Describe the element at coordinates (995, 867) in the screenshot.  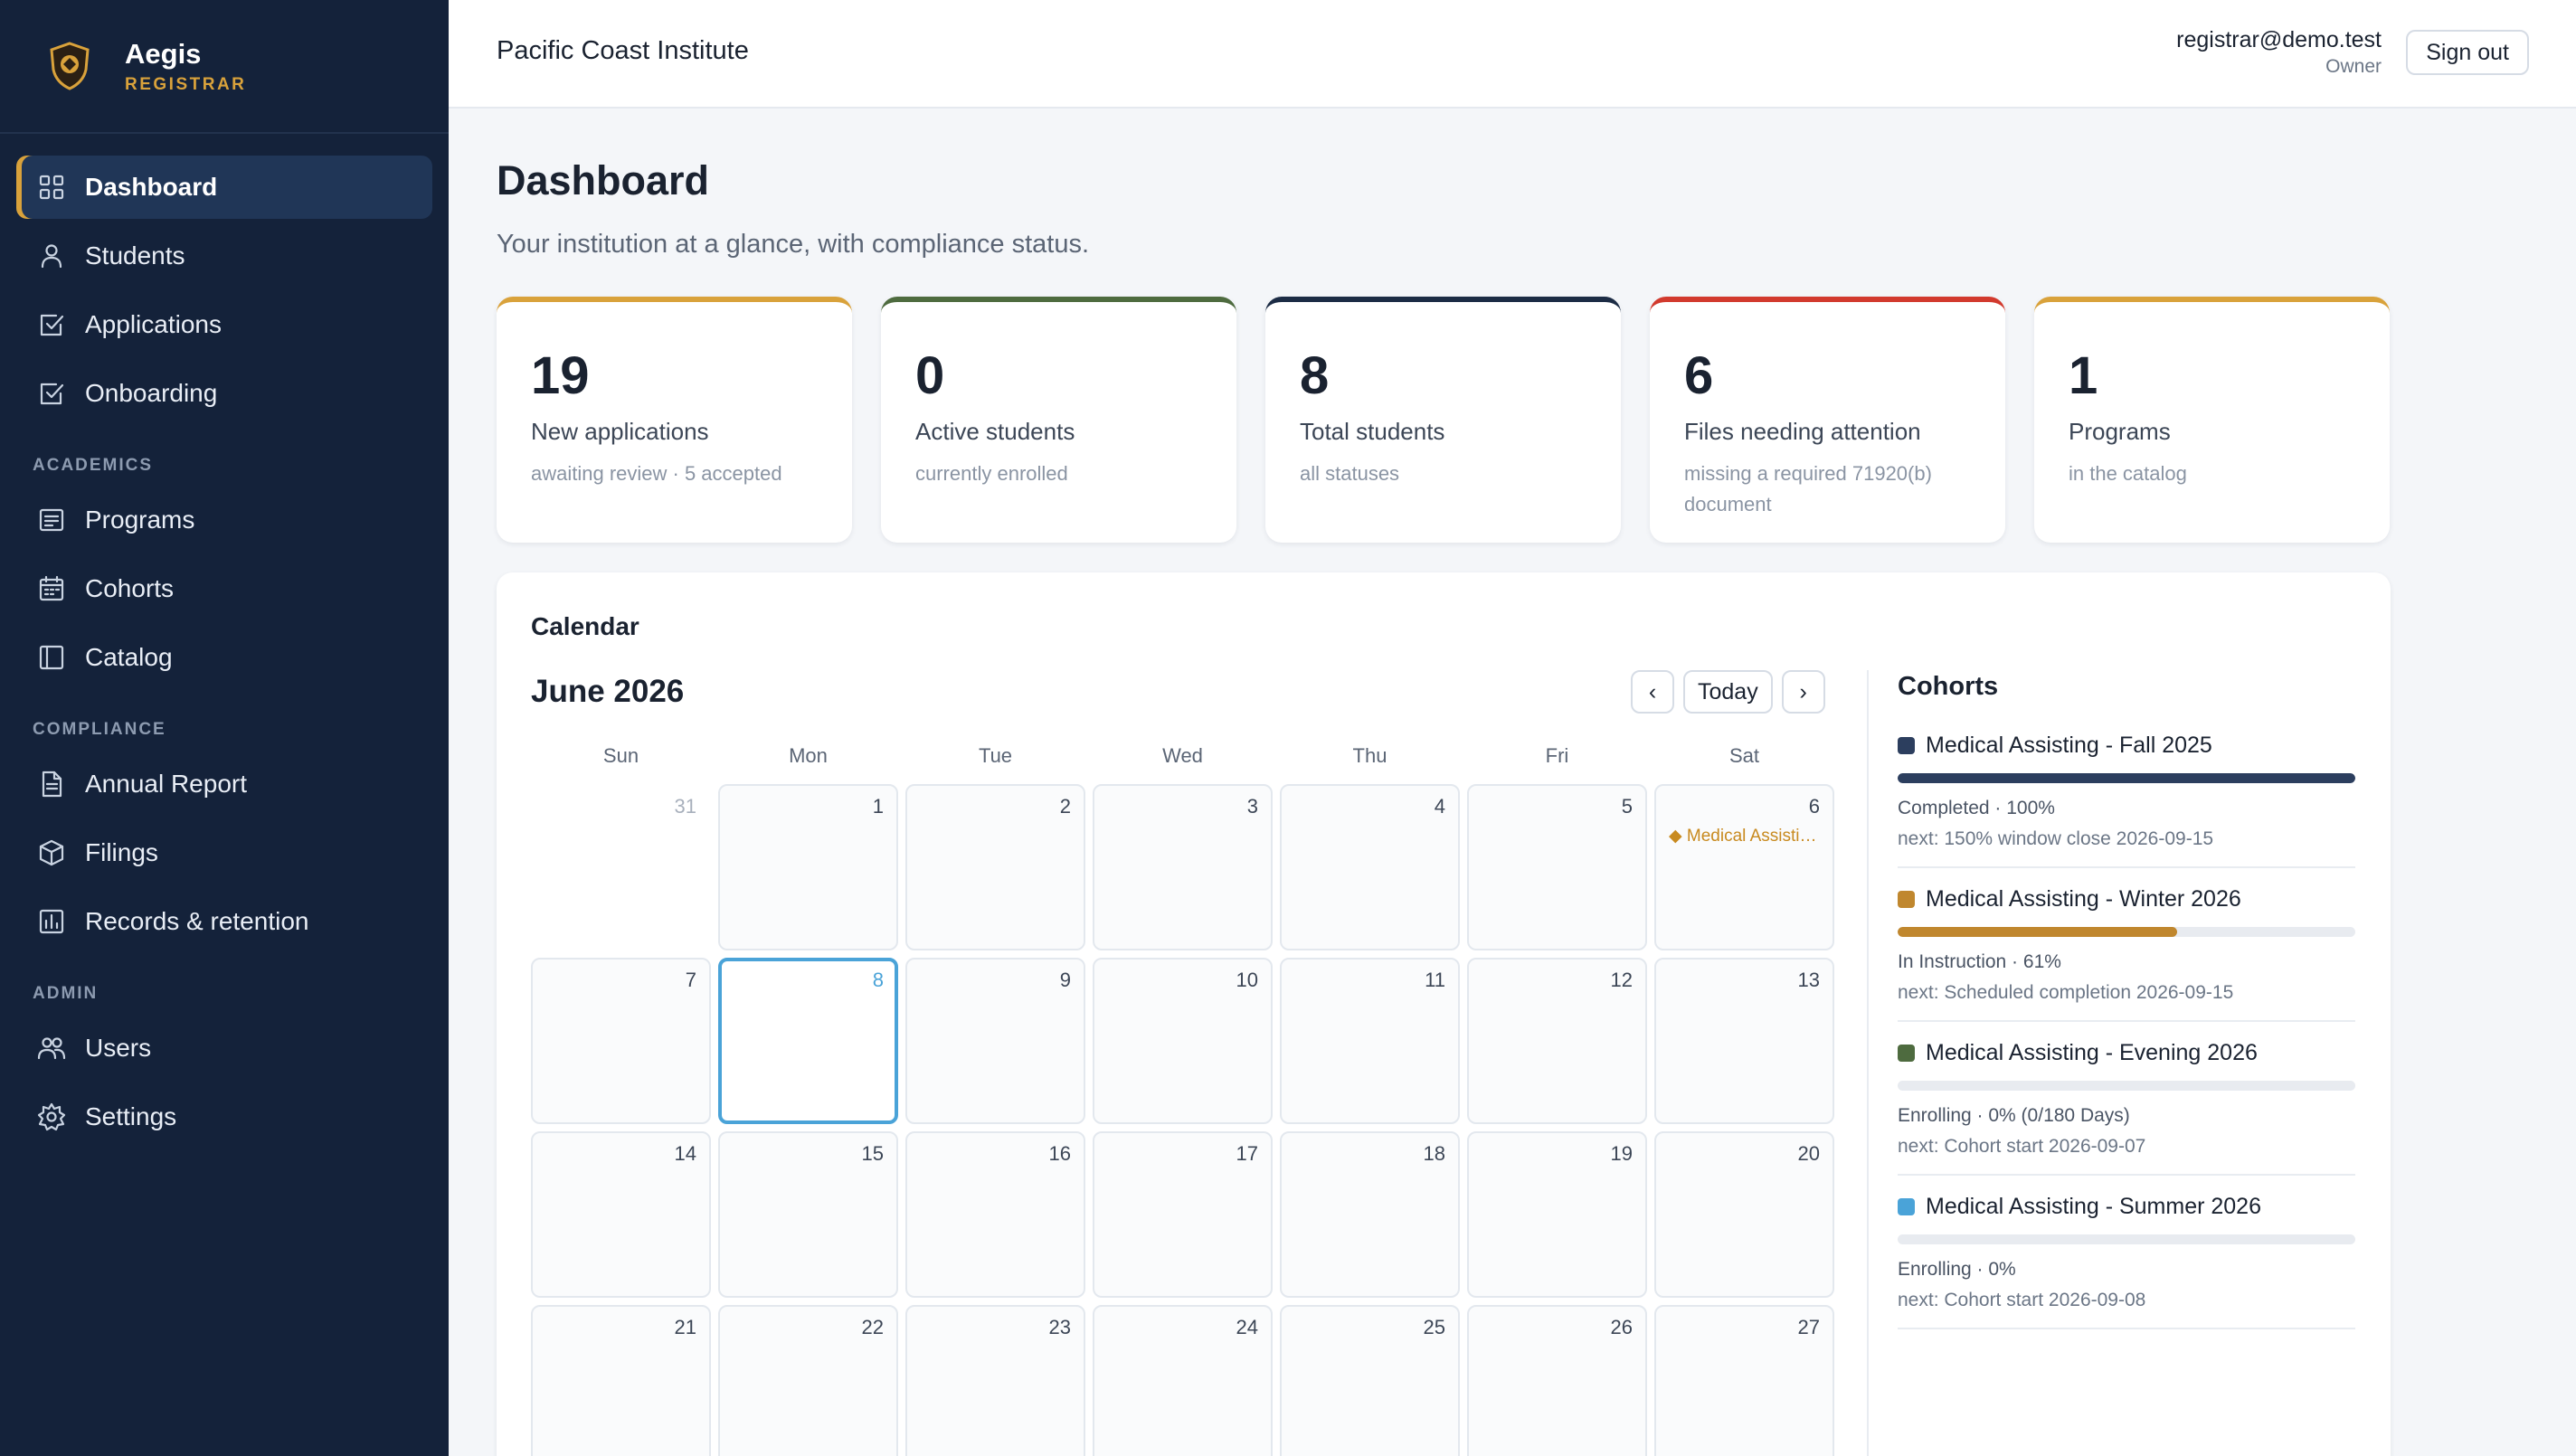
I see `calendar-day: 2` at that location.